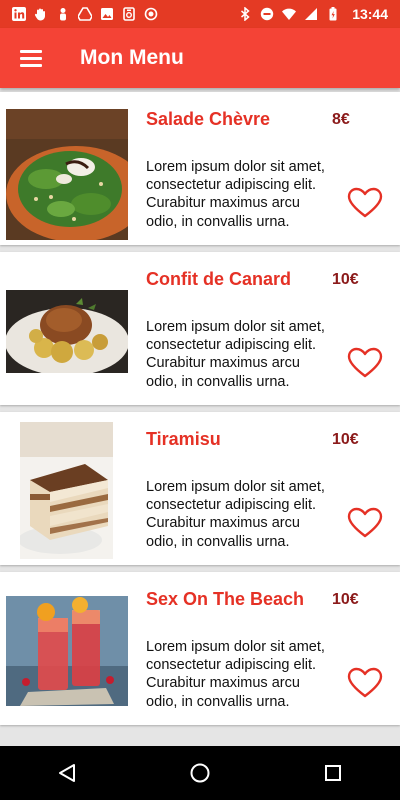  Describe the element at coordinates (245, 14) in the screenshot. I see `bluetooth-icon` at that location.